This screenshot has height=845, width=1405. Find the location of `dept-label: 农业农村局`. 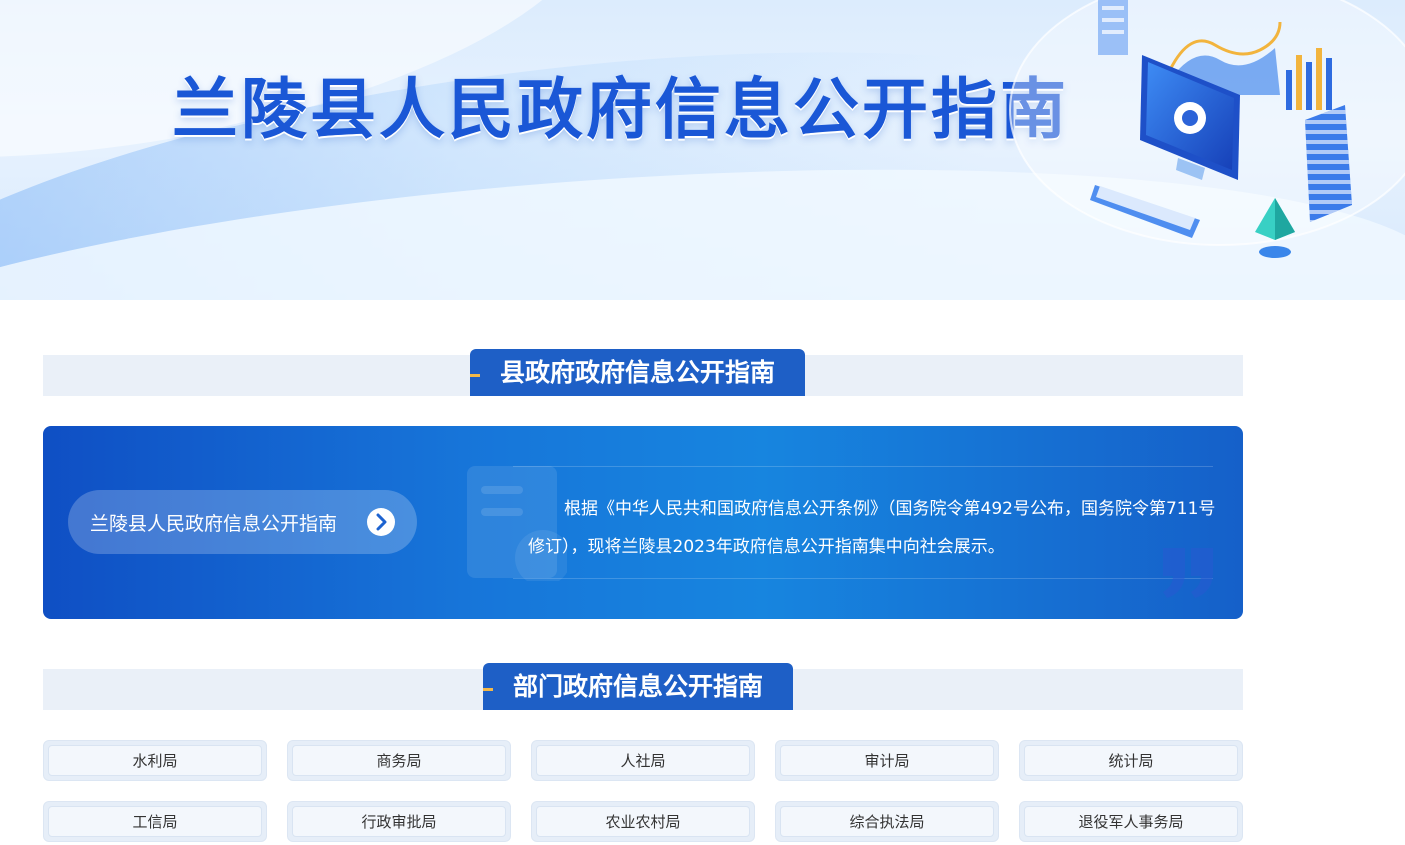

dept-label: 农业农村局 is located at coordinates (643, 821).